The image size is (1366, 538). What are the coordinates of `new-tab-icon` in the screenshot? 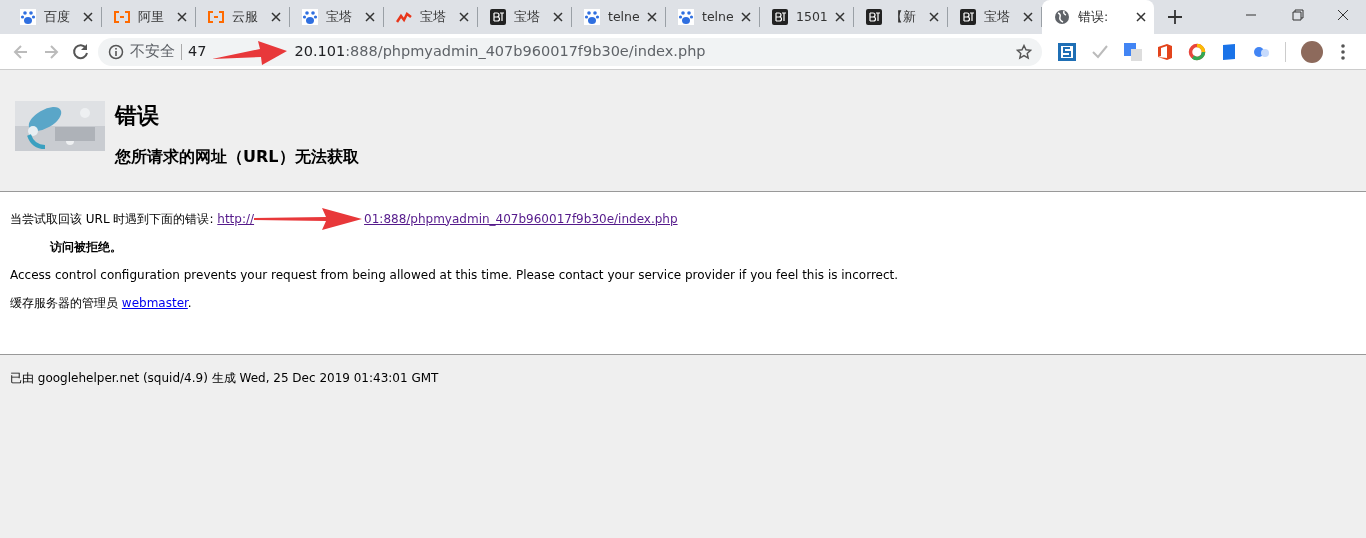 It's located at (1175, 17).